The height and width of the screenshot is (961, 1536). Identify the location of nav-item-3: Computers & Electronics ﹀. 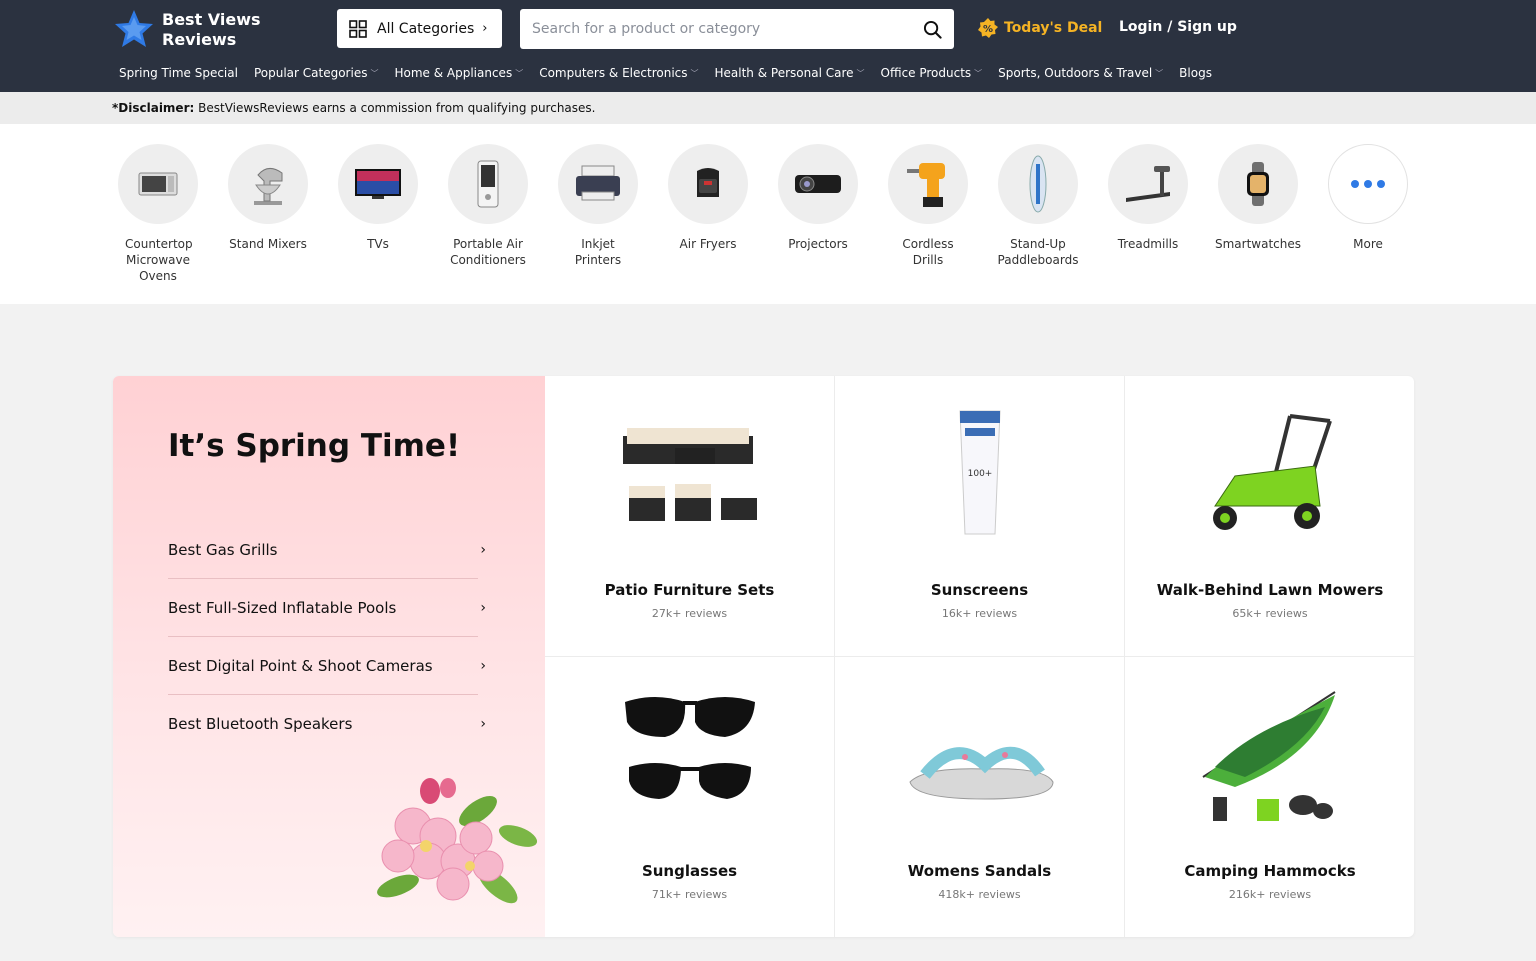
(618, 73).